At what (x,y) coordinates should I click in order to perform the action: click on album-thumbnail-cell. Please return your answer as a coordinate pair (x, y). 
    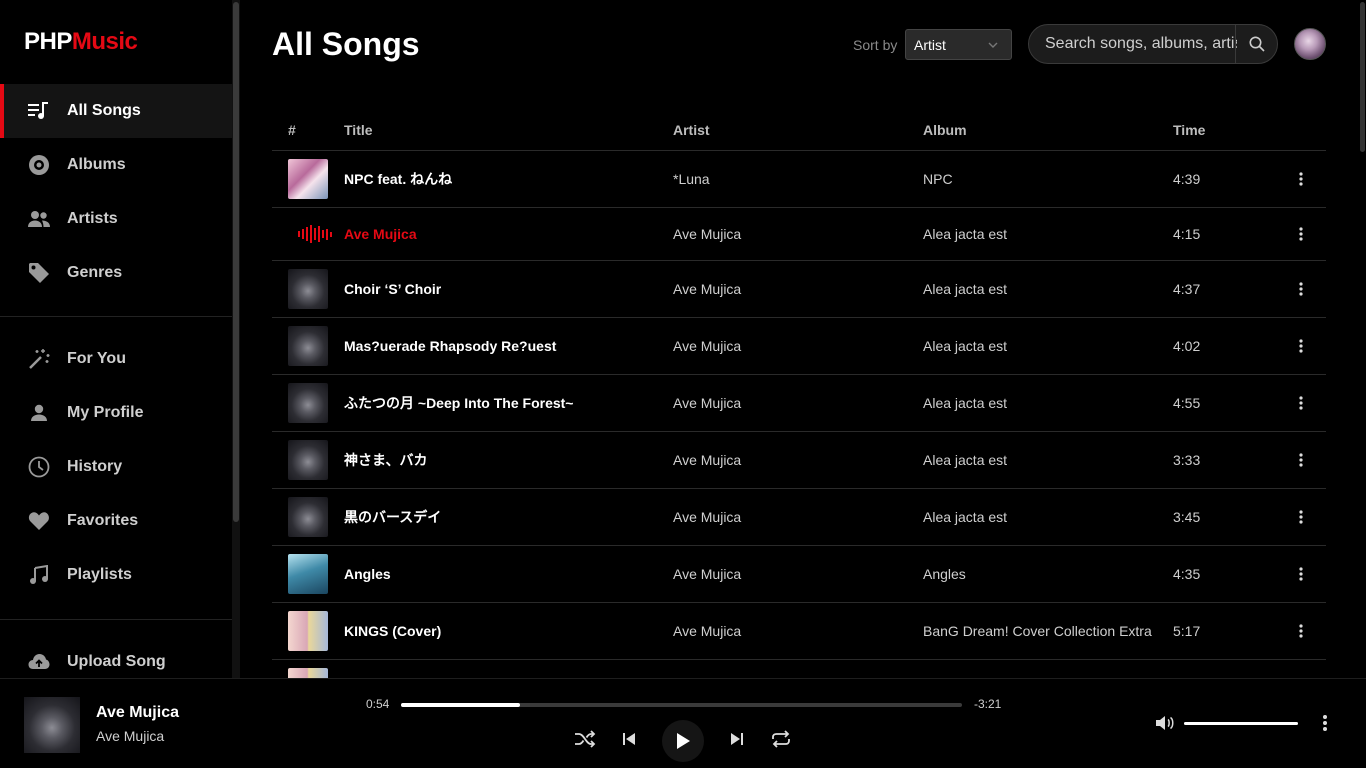
    Looking at the image, I should click on (308, 460).